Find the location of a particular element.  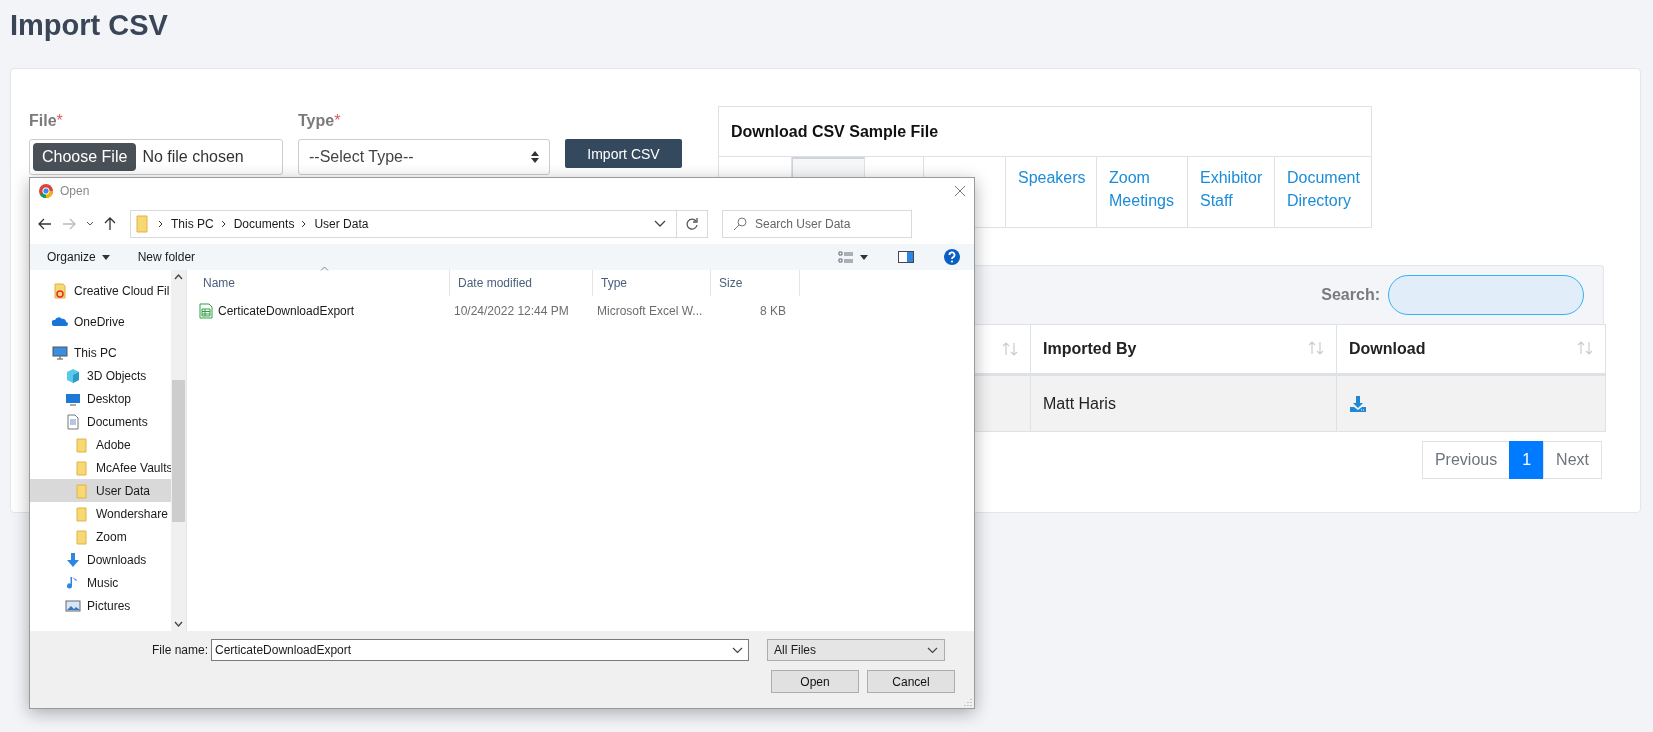

nav-item: Downloads is located at coordinates (100, 559).